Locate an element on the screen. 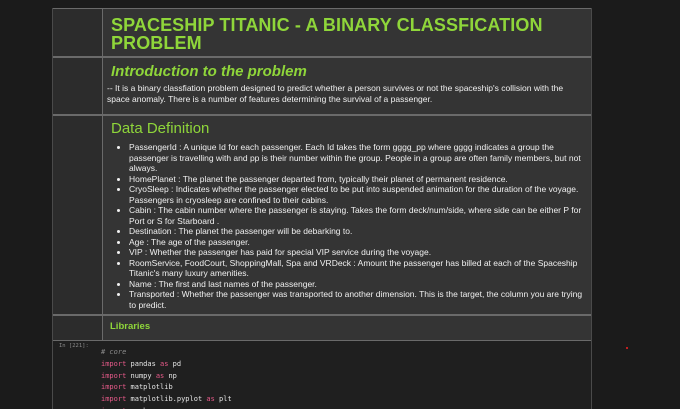 Image resolution: width=680 pixels, height=409 pixels. libraries-cell: Libraries is located at coordinates (322, 328).